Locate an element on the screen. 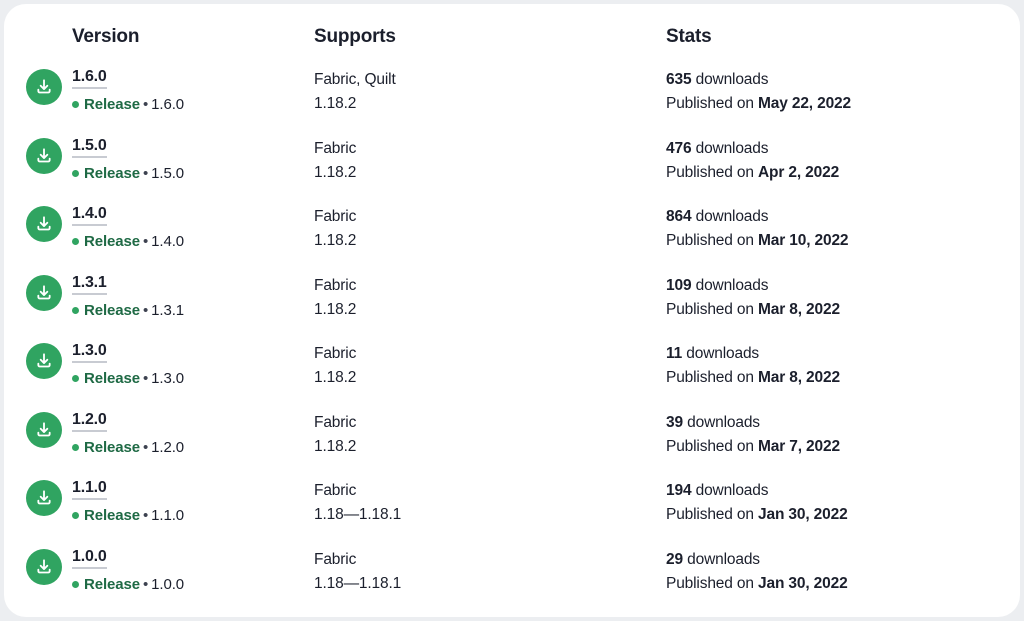  version-link: 1.6.0 is located at coordinates (89, 78).